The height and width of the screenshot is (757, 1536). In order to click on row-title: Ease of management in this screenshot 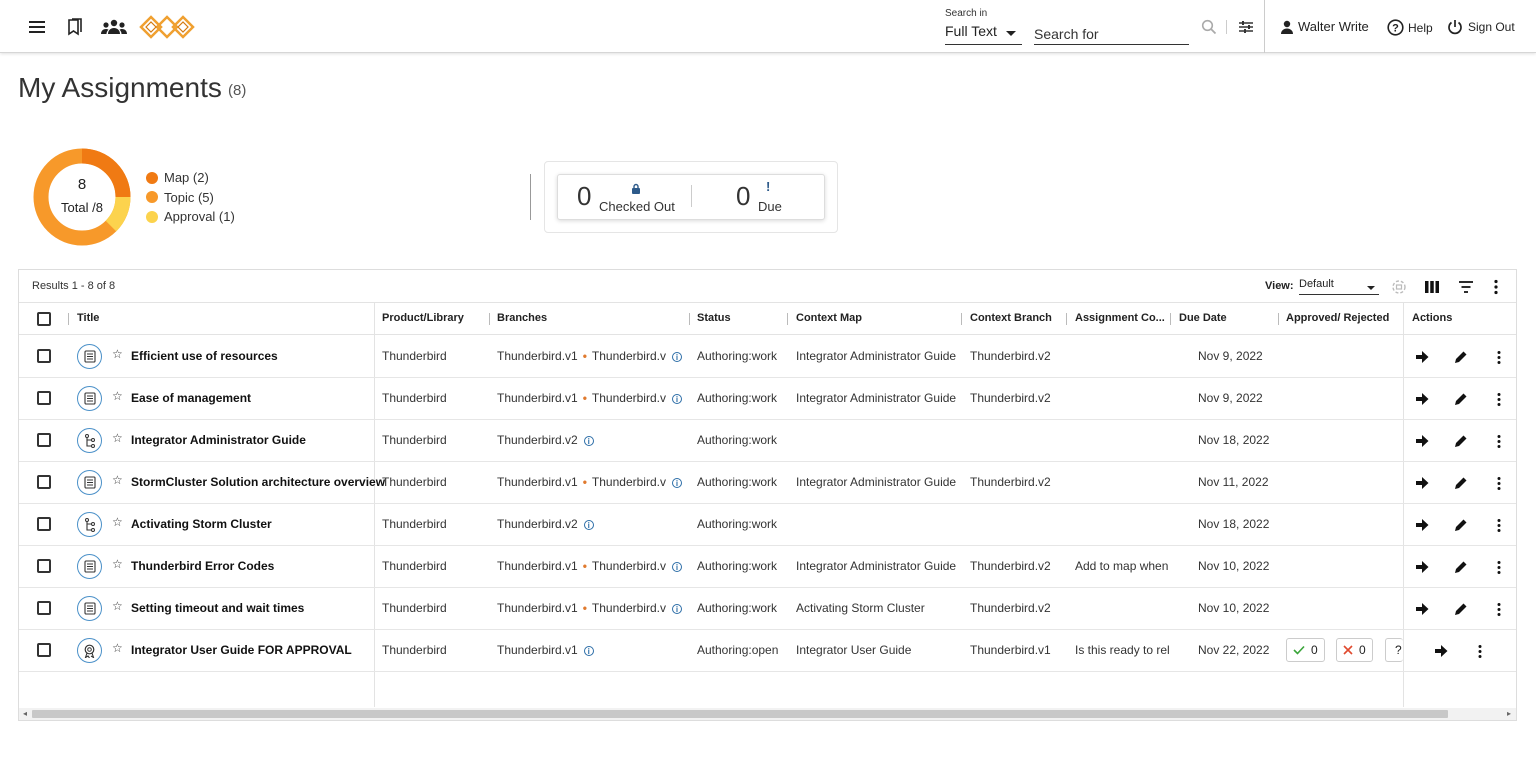, I will do `click(191, 398)`.